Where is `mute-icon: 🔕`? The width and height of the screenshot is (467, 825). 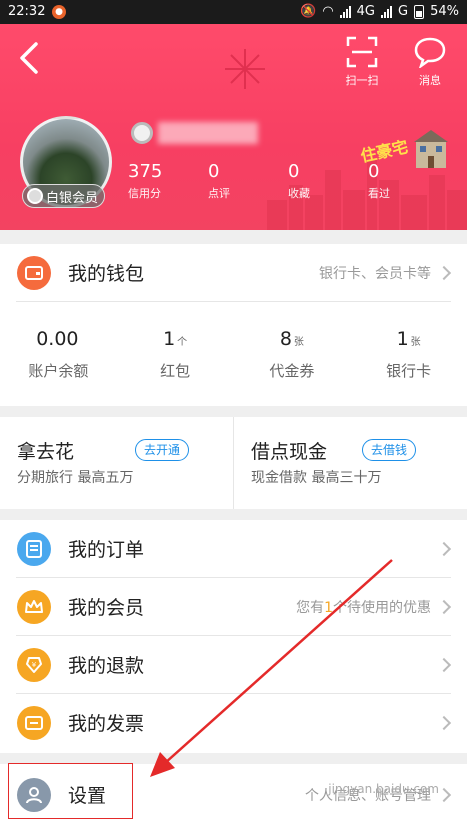
mute-icon: 🔕 is located at coordinates (308, 11).